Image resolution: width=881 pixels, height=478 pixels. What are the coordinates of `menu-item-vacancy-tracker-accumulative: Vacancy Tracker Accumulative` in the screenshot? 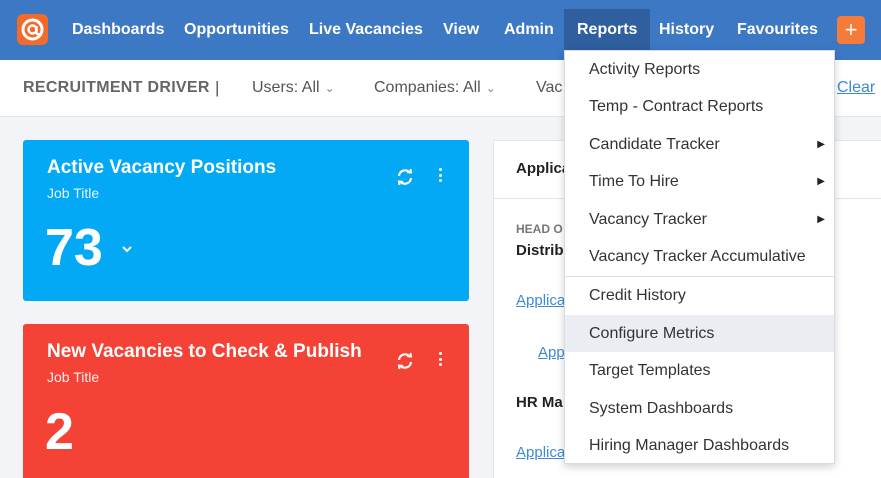 It's located at (699, 256).